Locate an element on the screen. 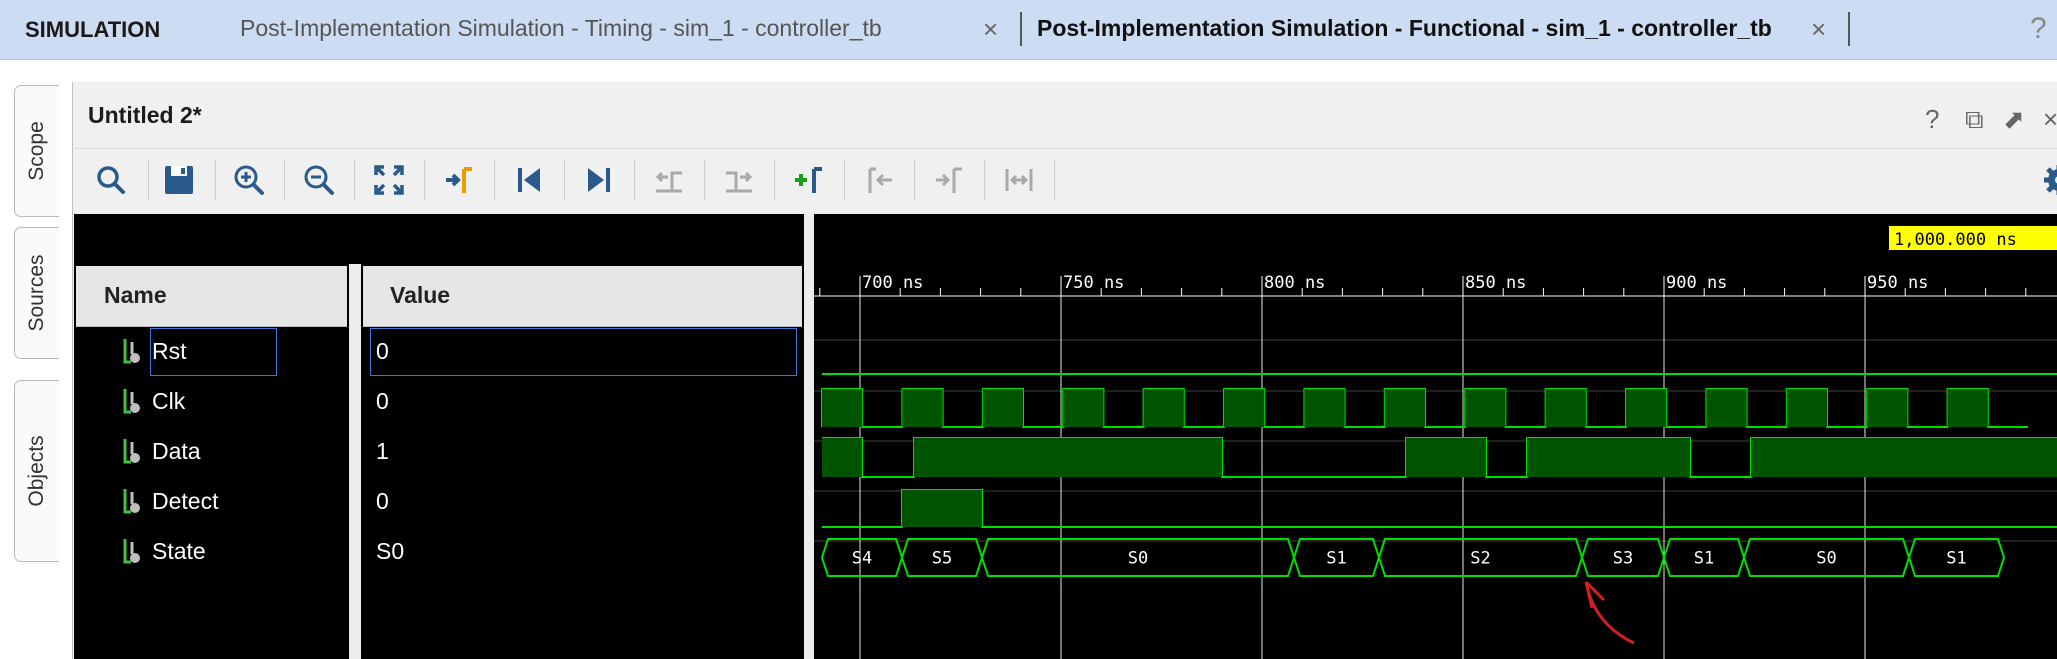 The height and width of the screenshot is (659, 2057). signal-row-state: State is located at coordinates (163, 551).